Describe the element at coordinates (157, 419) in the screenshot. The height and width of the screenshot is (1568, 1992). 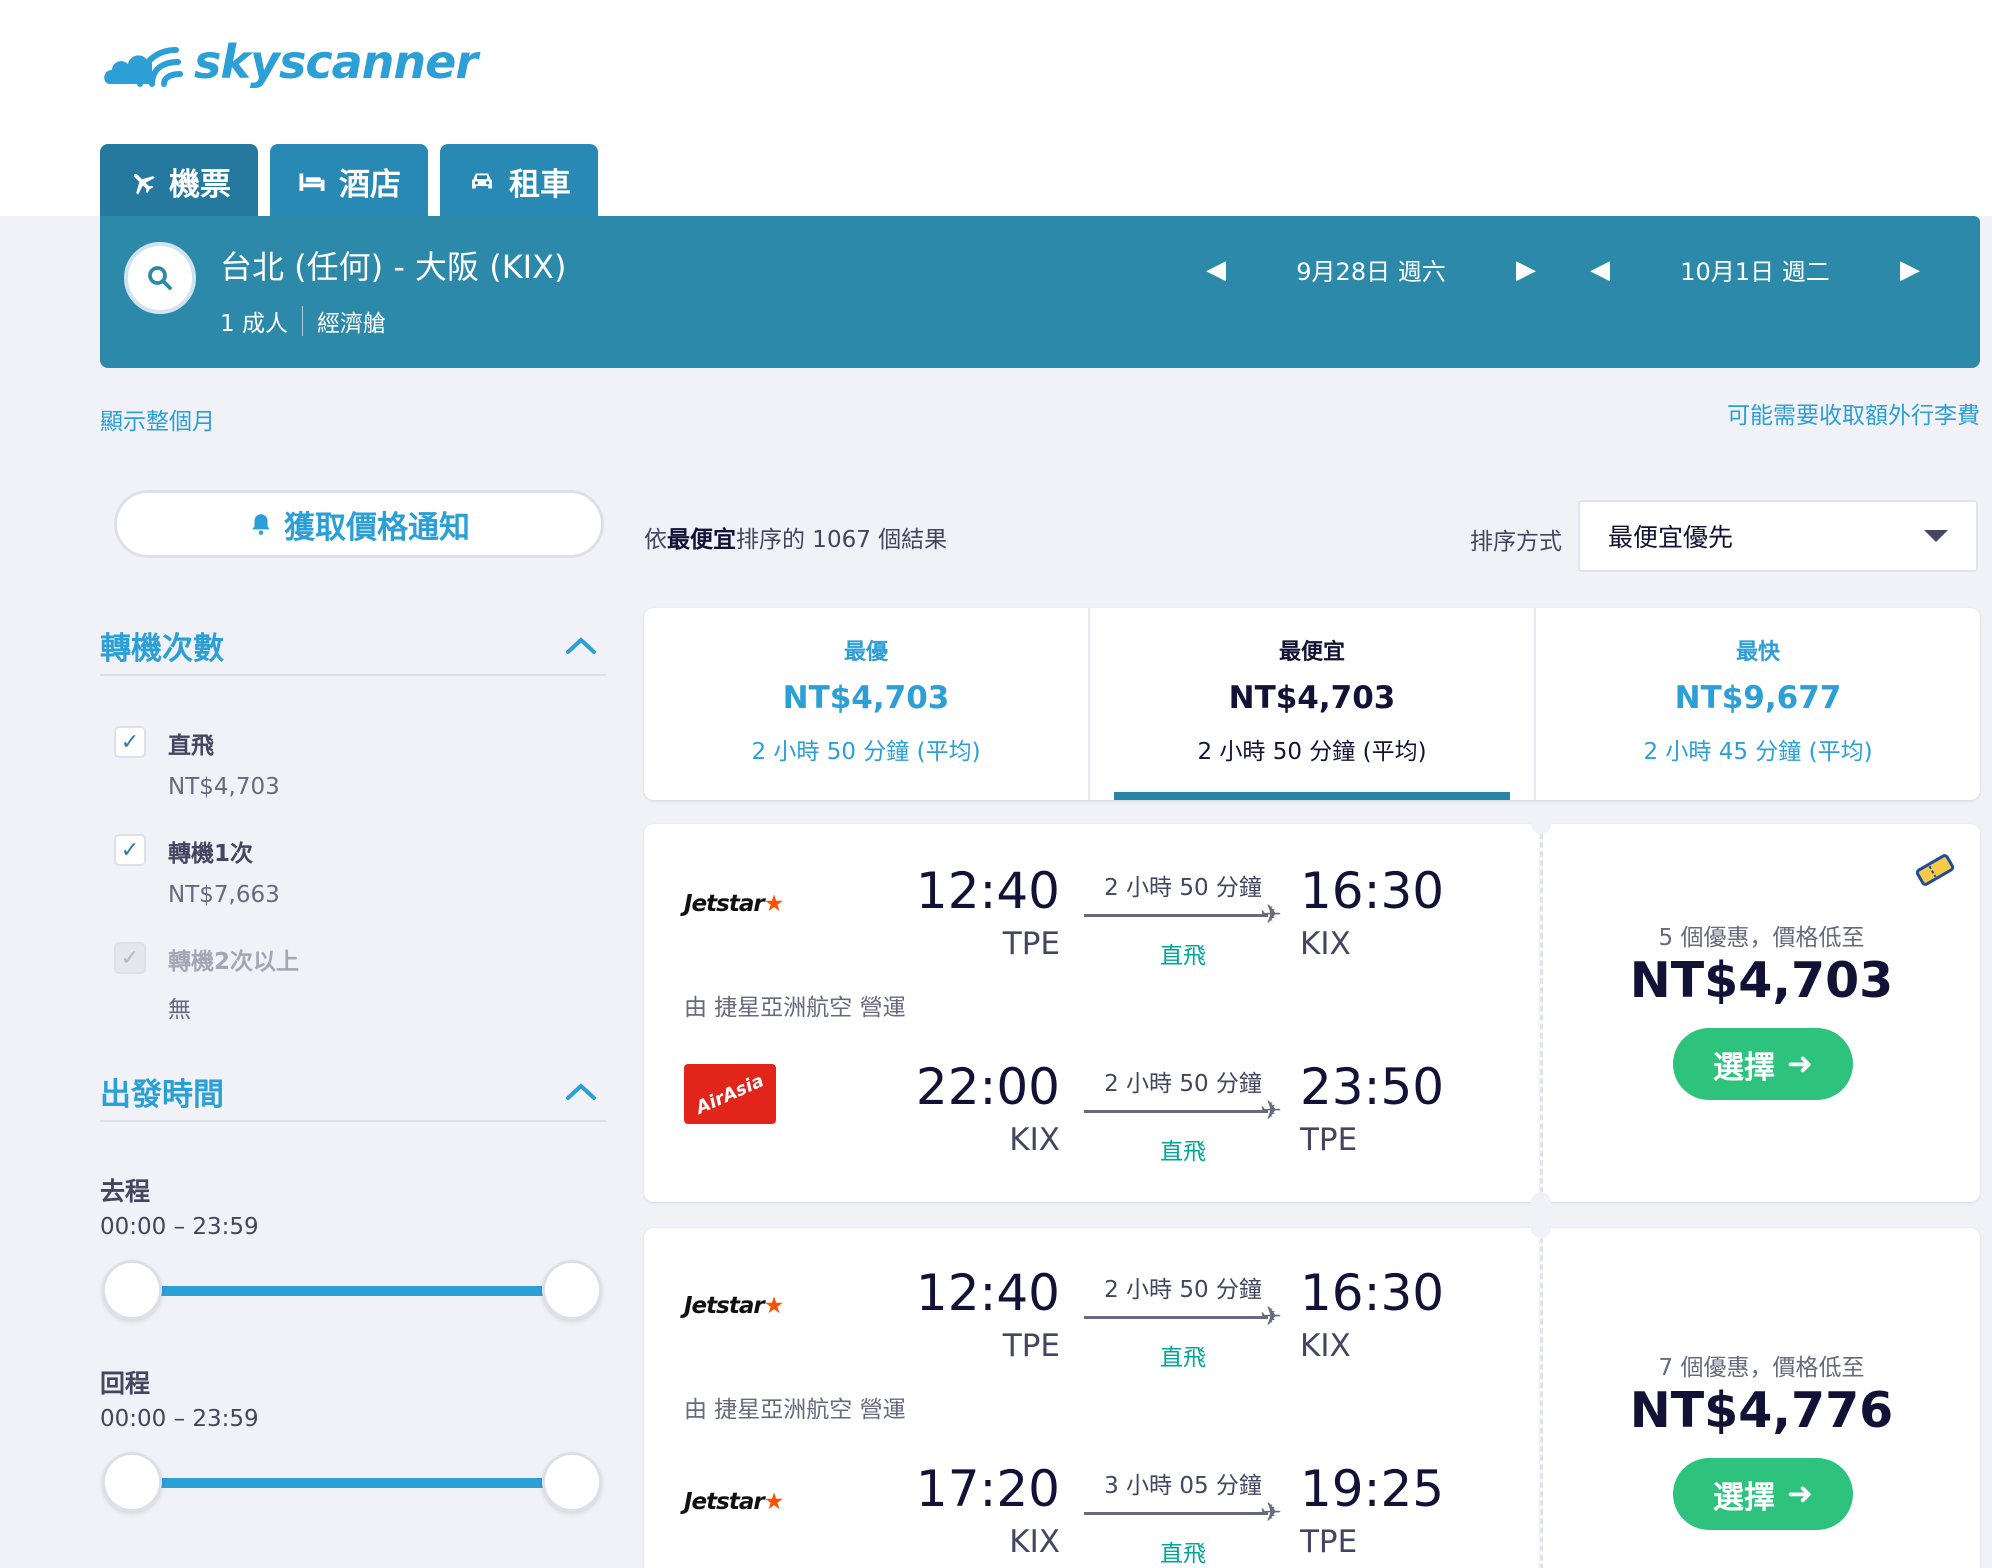
I see `show-whole-month-link: 顯示整個月` at that location.